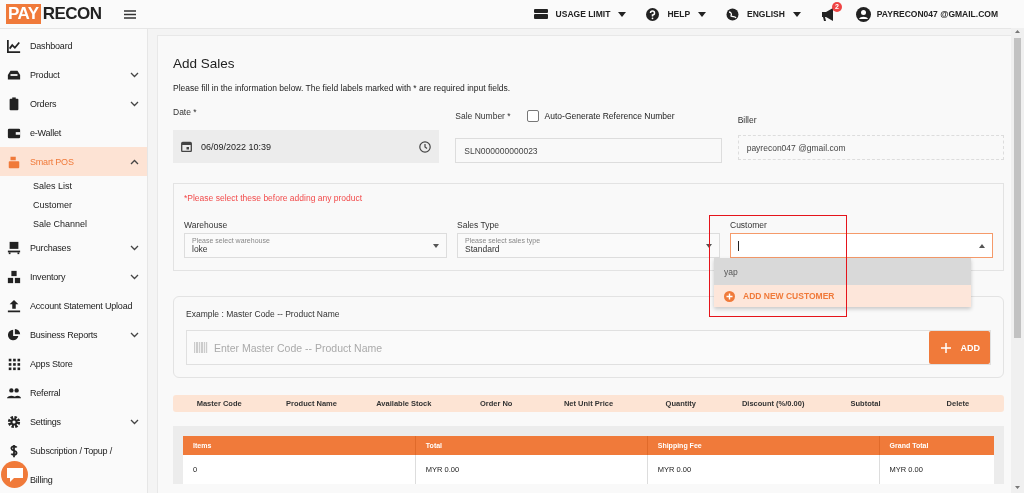  I want to click on date-field: 06/09/2022 10:39, so click(306, 146).